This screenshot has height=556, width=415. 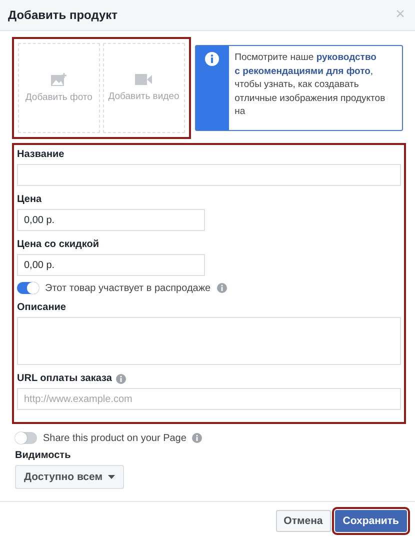 What do you see at coordinates (43, 455) in the screenshot?
I see `field-label: Видимость` at bounding box center [43, 455].